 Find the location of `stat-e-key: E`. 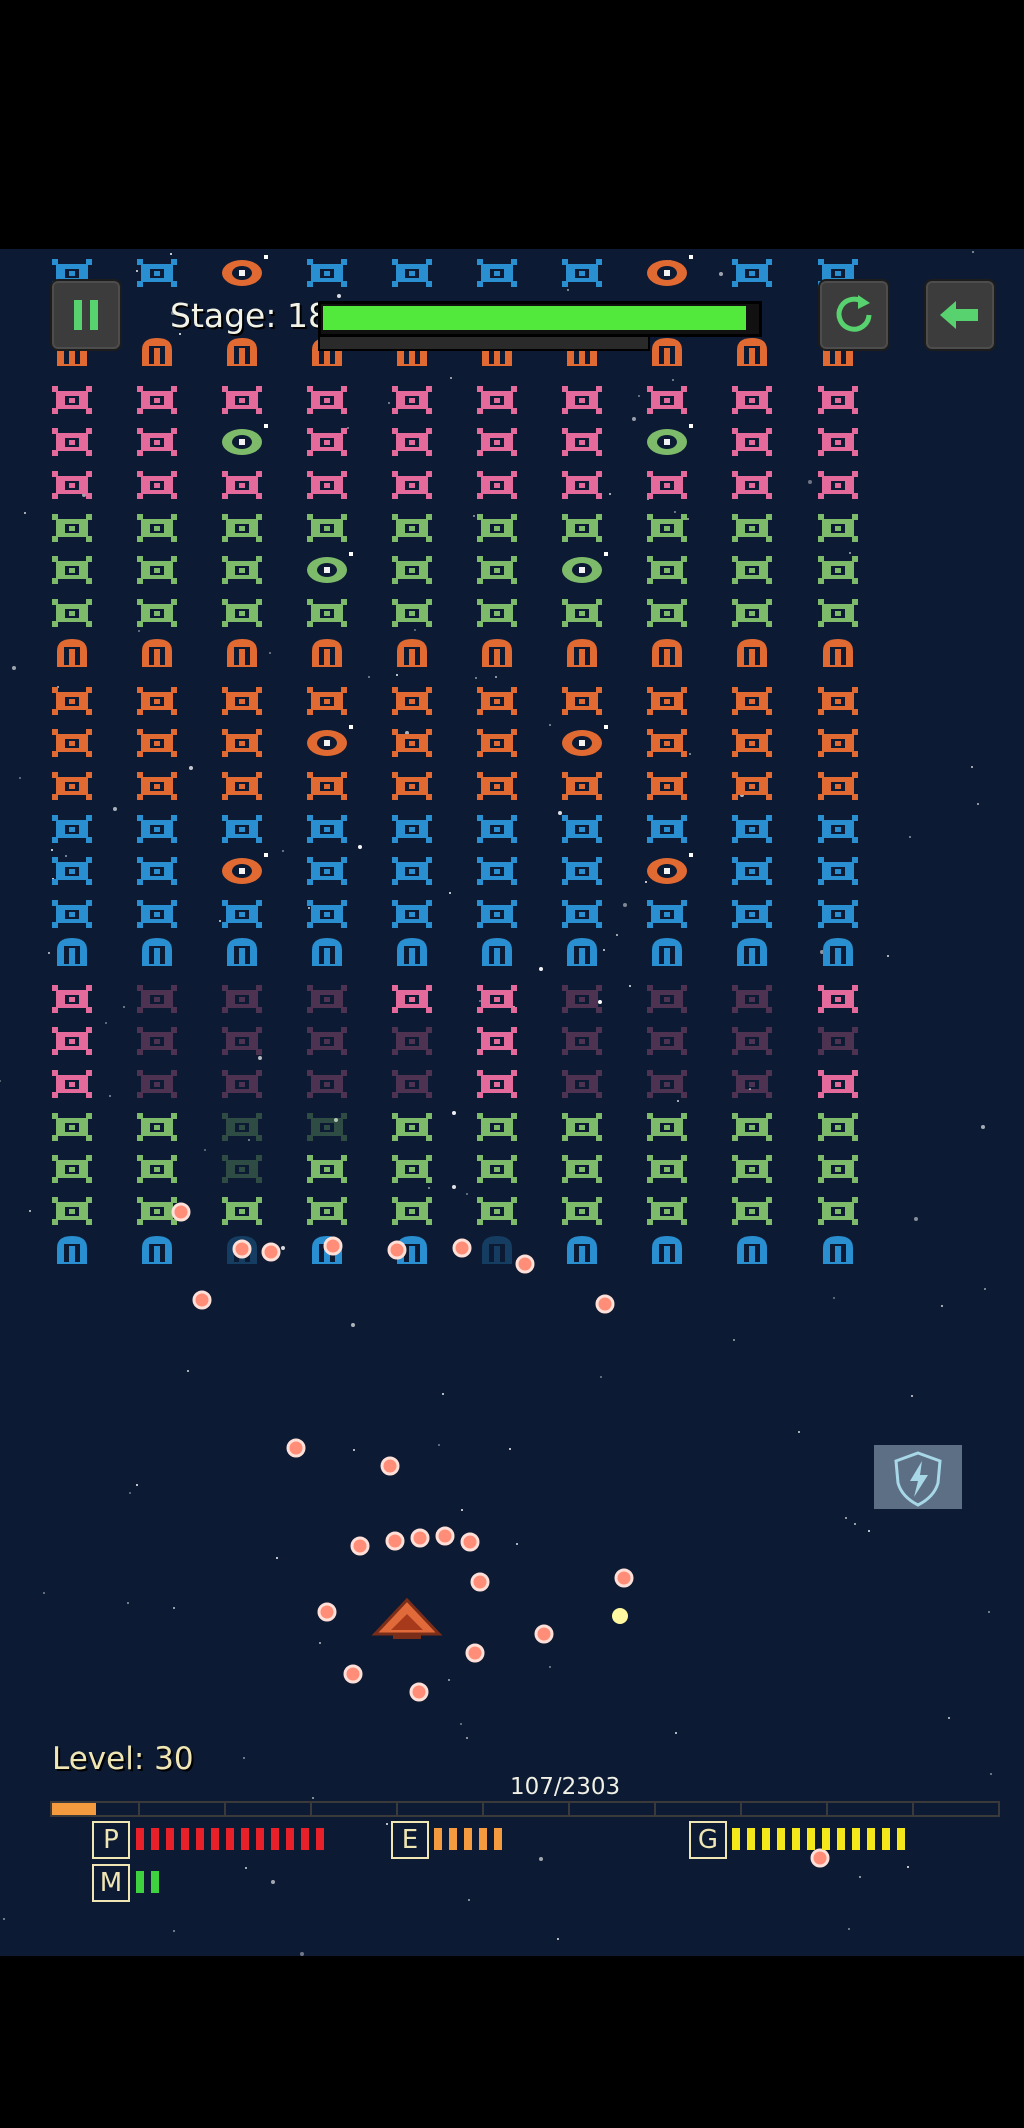

stat-e-key: E is located at coordinates (410, 1840).